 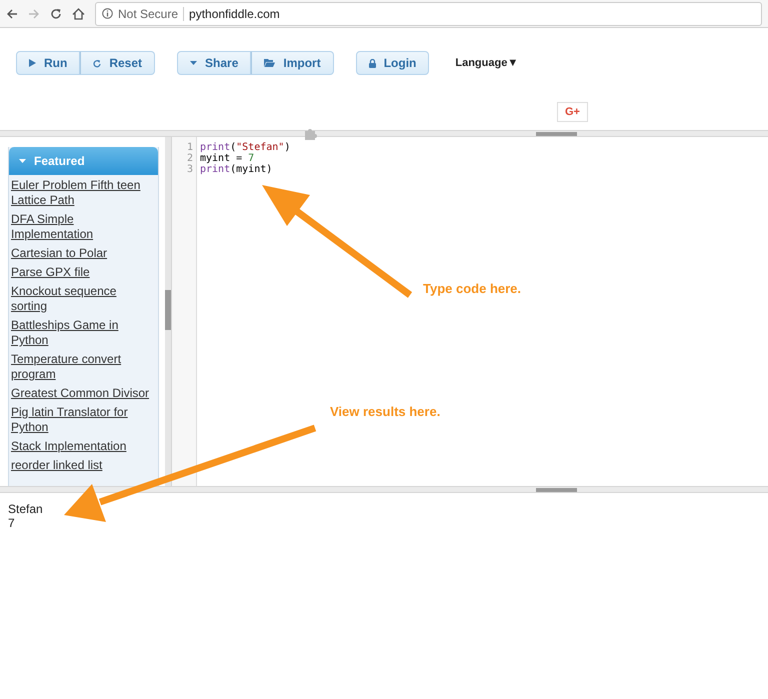 I want to click on lock-icon, so click(x=372, y=63).